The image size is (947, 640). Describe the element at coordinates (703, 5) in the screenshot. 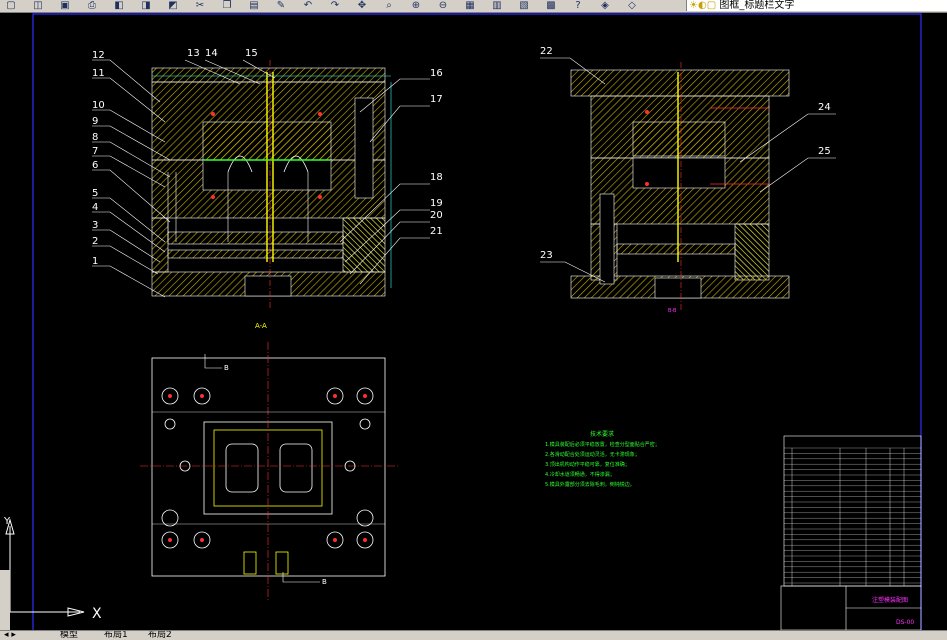

I see `layer-state-icon: ☀◐▢` at that location.